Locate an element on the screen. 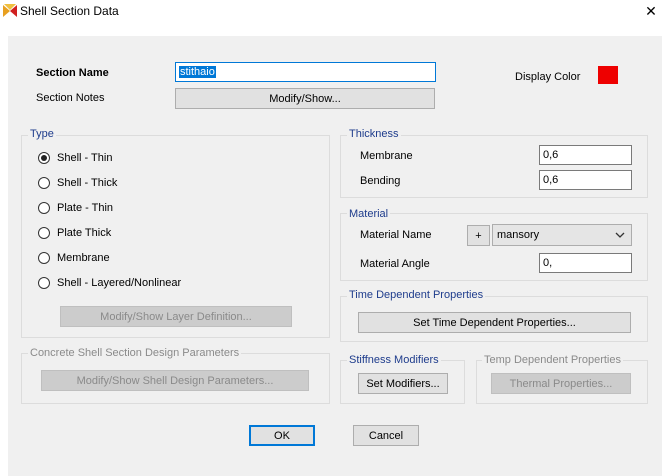 This screenshot has width=670, height=476. membrane-label: Membrane is located at coordinates (386, 156).